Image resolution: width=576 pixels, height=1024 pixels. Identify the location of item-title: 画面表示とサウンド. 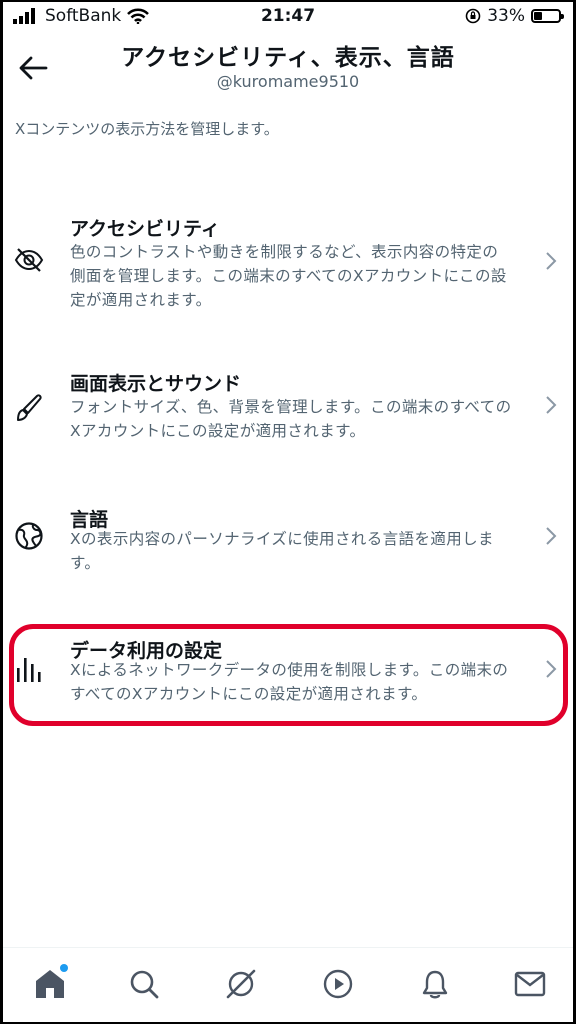
(156, 384).